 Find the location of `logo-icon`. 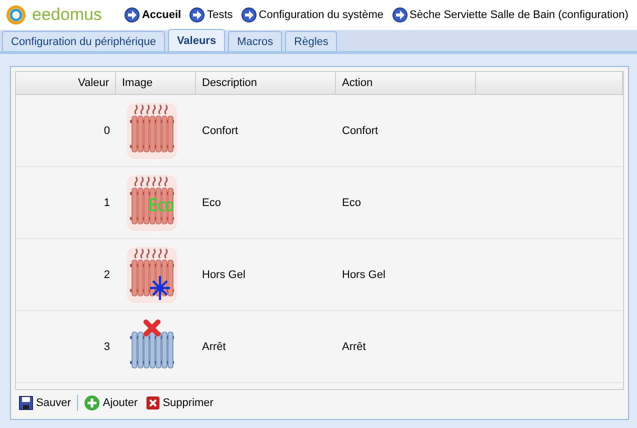

logo-icon is located at coordinates (16, 15).